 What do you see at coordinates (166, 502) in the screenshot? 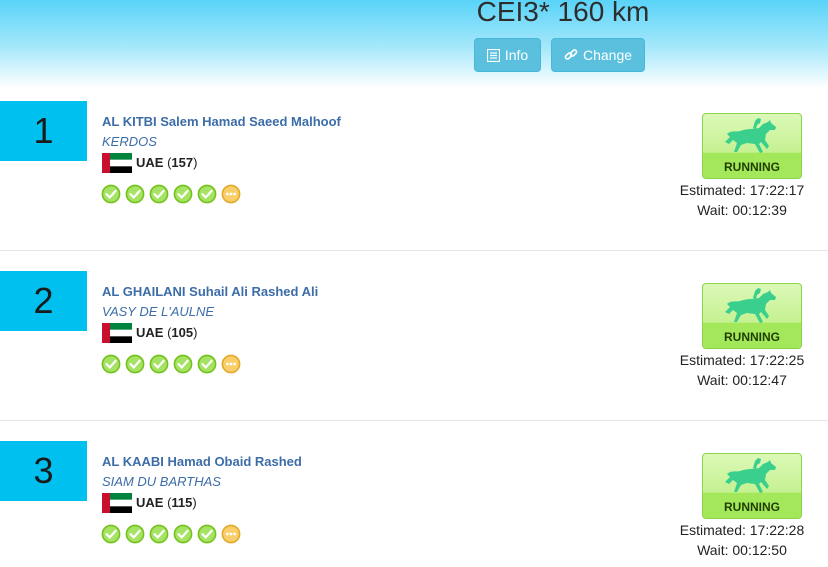
I see `country-label: UAE (115)` at bounding box center [166, 502].